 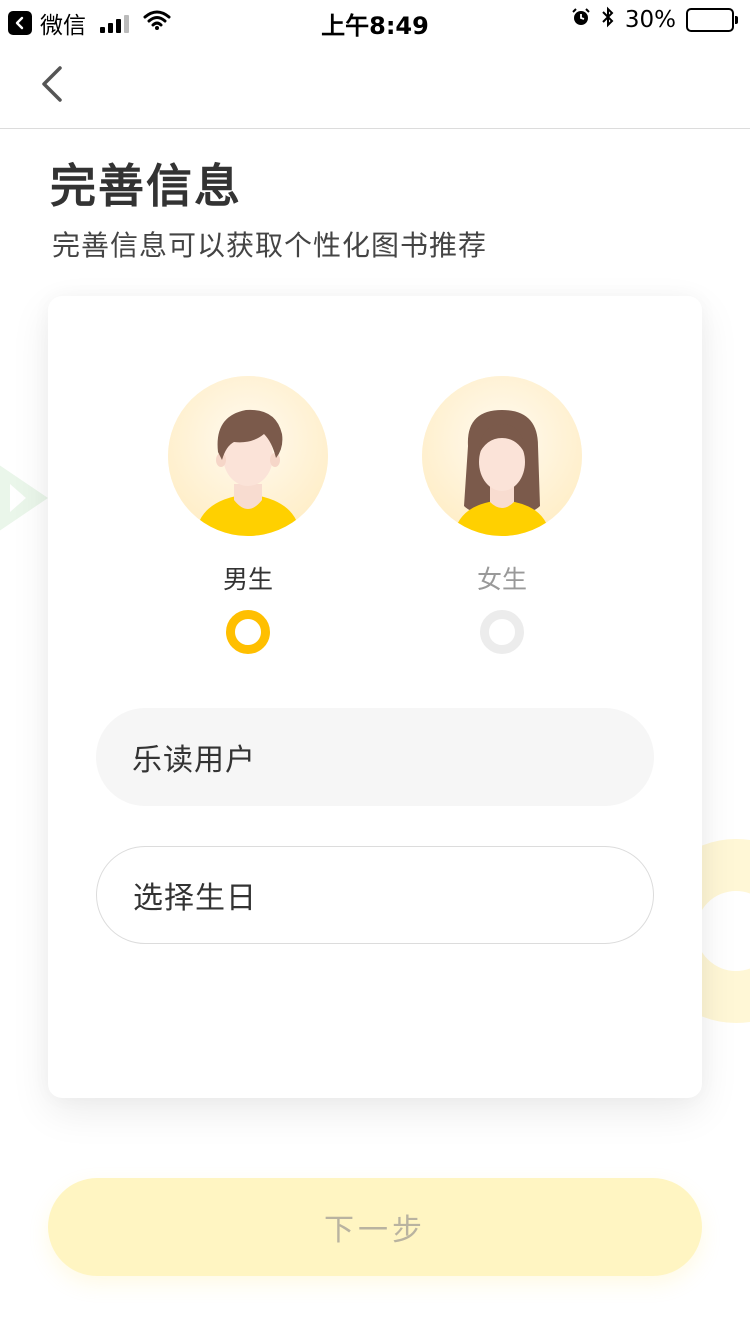 What do you see at coordinates (146, 186) in the screenshot?
I see `page-title: 完善信息` at bounding box center [146, 186].